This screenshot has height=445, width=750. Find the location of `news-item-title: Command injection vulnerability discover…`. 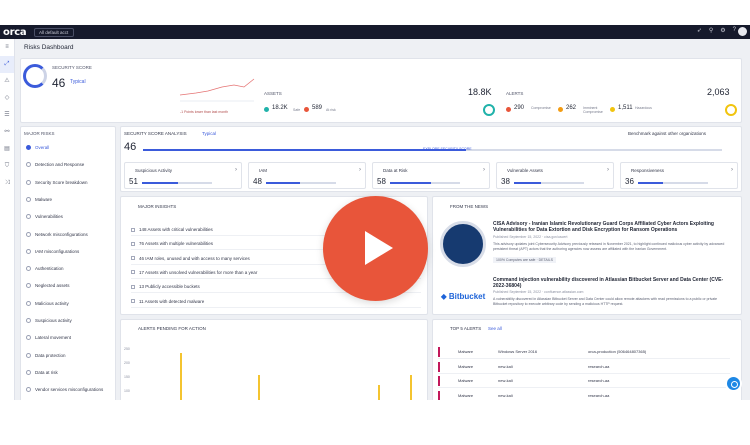

news-item-title: Command injection vulnerability discover… is located at coordinates (611, 283).